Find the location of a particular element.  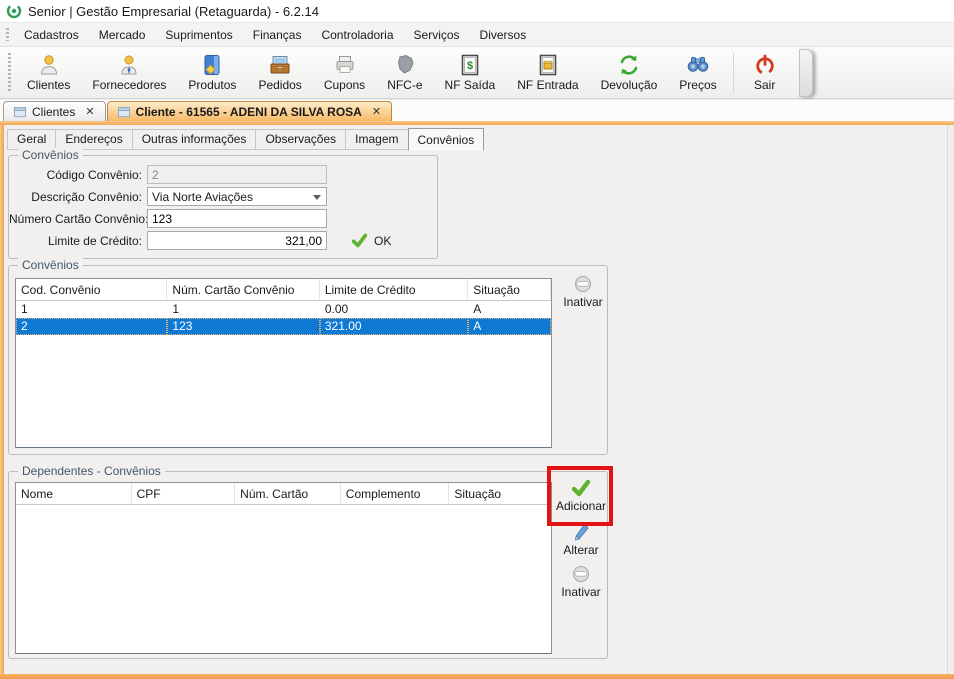

toolbar-button-cupons: Cupons is located at coordinates (344, 73).